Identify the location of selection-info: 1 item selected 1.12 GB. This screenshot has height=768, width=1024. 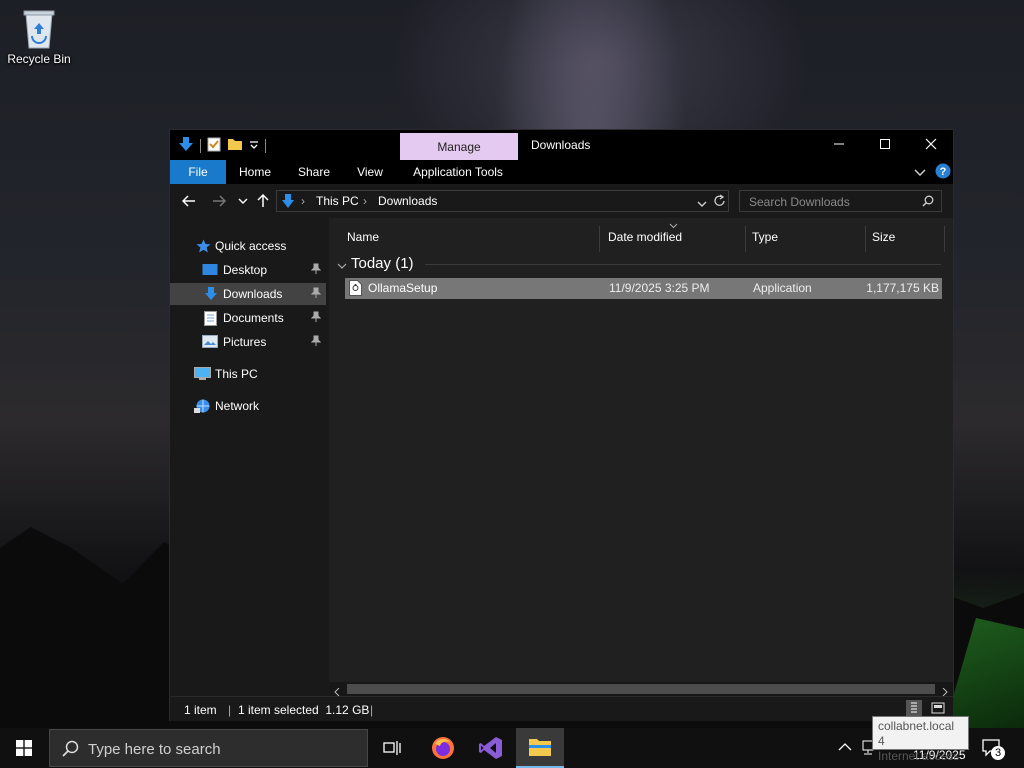
(304, 710).